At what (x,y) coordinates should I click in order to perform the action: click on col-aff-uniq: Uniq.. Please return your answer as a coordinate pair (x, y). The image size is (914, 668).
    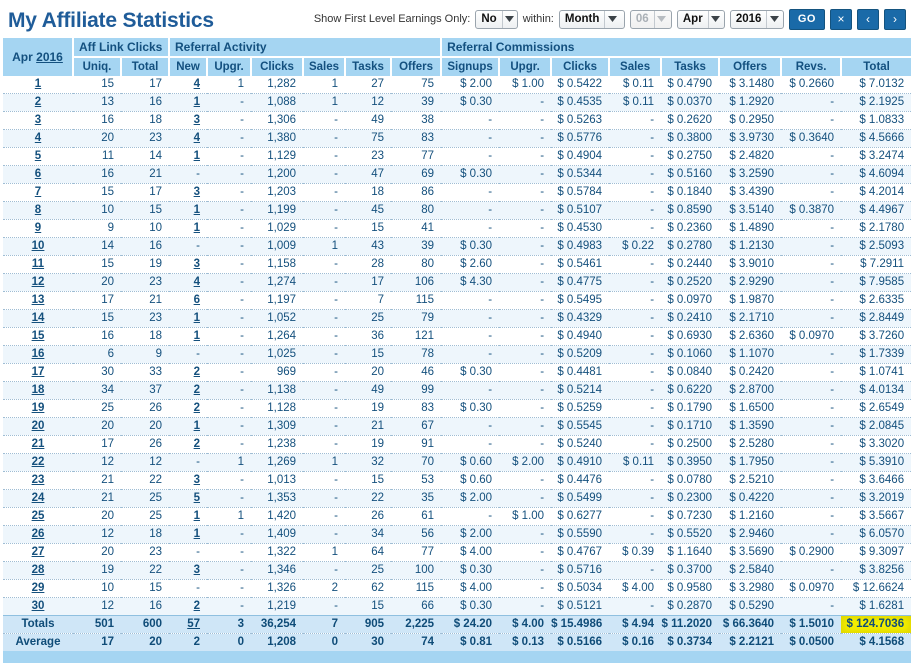
    Looking at the image, I should click on (97, 66).